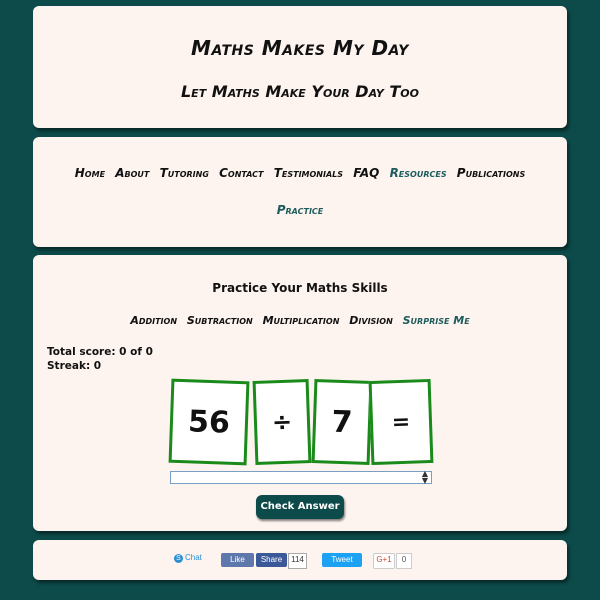  I want to click on practice-title: Practice Your Maths Skills, so click(300, 288).